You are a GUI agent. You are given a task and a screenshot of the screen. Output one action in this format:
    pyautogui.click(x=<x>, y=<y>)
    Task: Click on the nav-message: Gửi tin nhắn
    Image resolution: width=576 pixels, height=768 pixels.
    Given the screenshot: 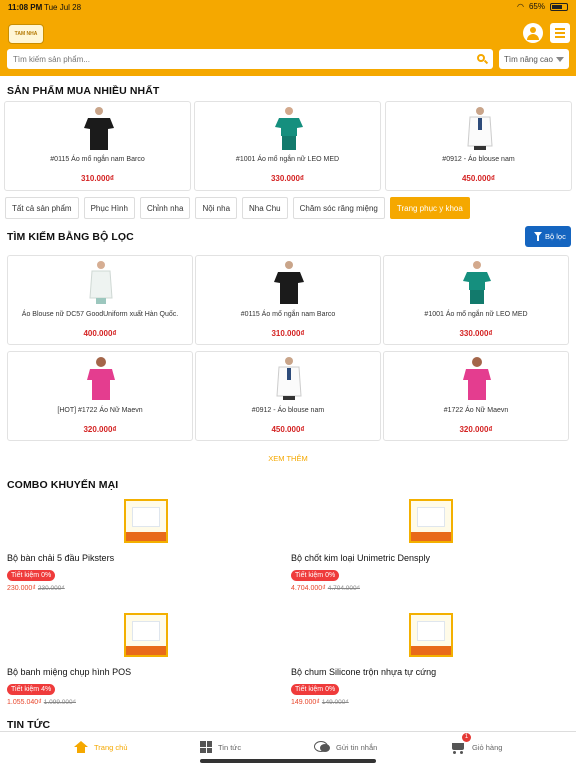 What is the action you would take?
    pyautogui.click(x=345, y=747)
    